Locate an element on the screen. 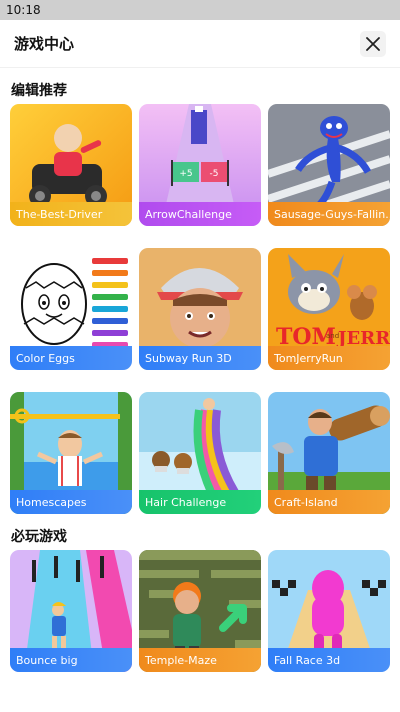 The height and width of the screenshot is (712, 400). game-name: Fall Race 3d is located at coordinates (329, 660).